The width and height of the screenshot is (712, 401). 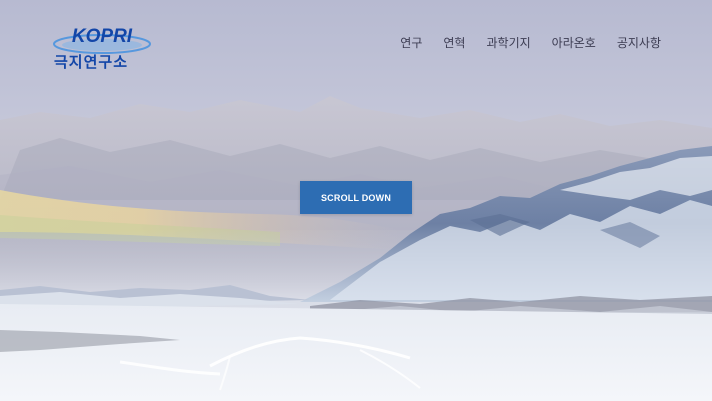 I want to click on scroll-down-button: SCROLL DOWN, so click(x=356, y=197).